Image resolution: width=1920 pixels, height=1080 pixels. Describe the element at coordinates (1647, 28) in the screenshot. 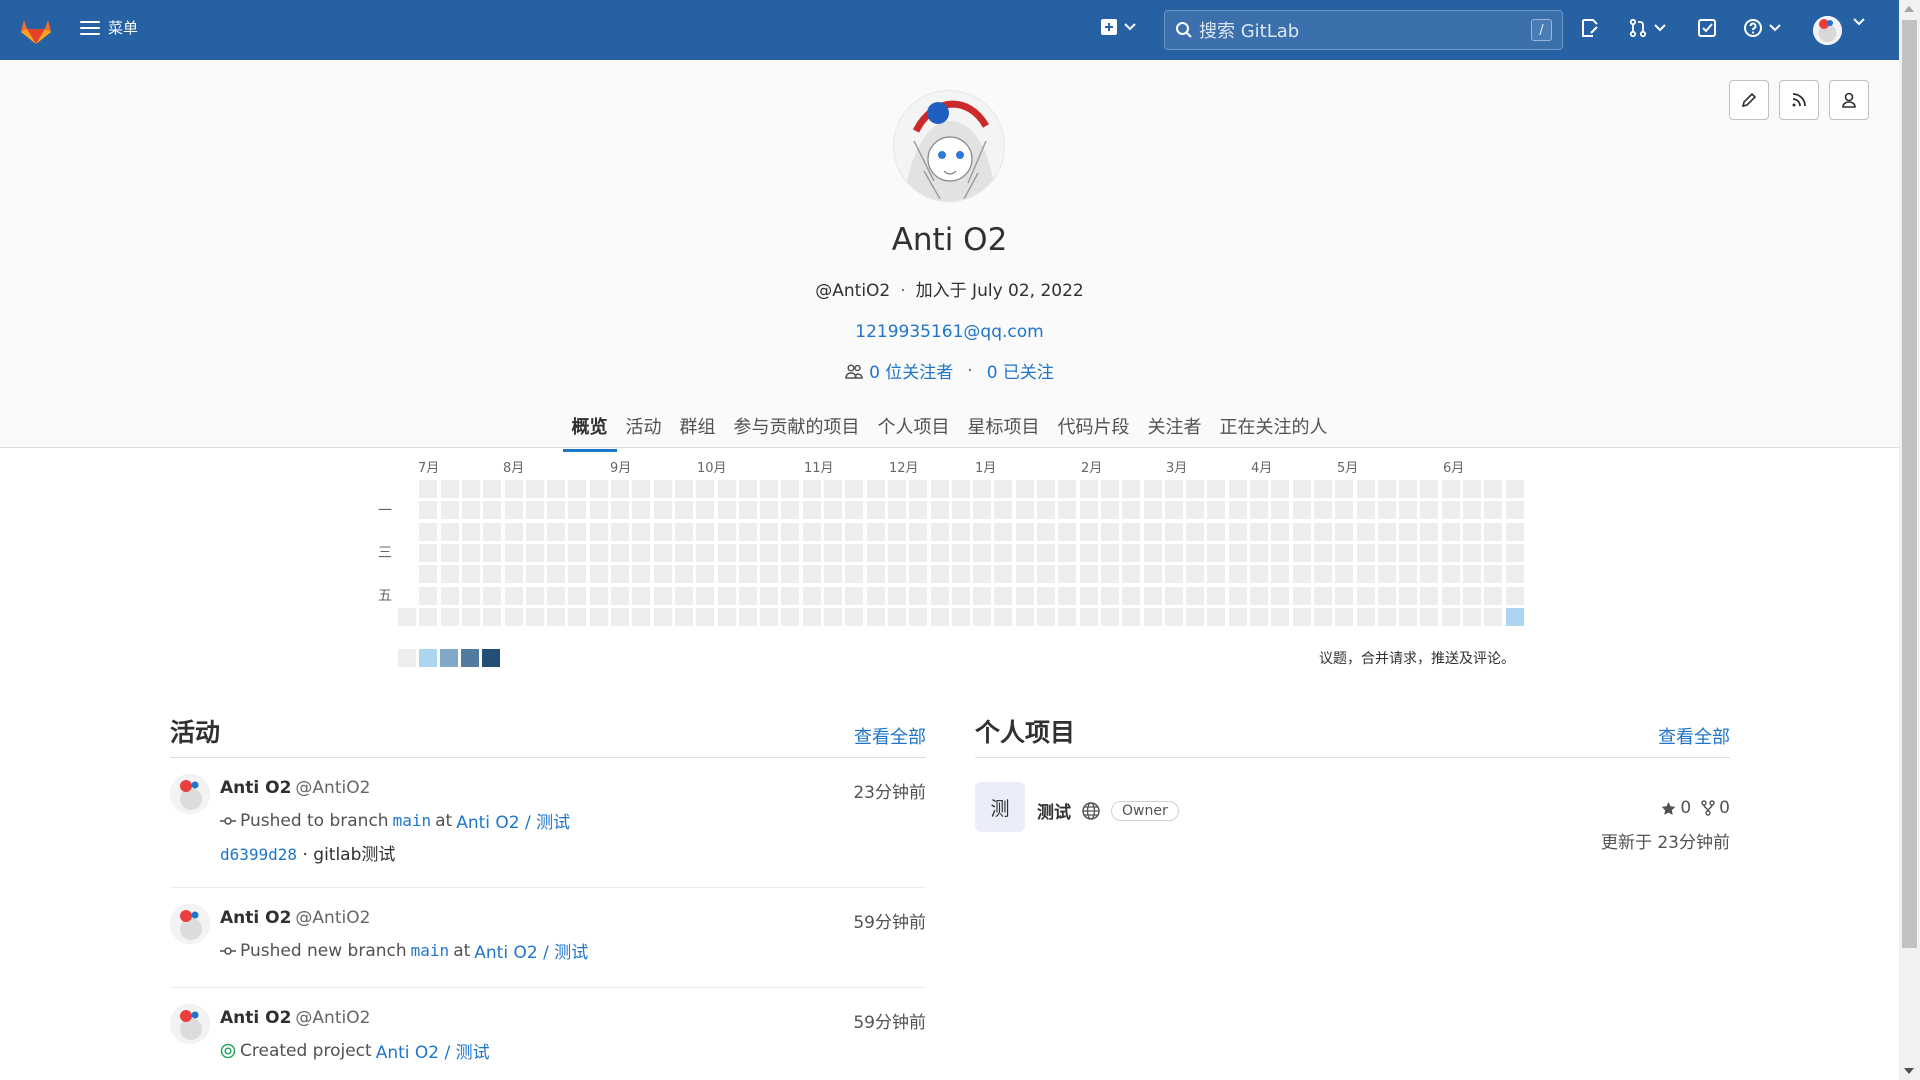

I see `merge-requests-dropdown` at that location.